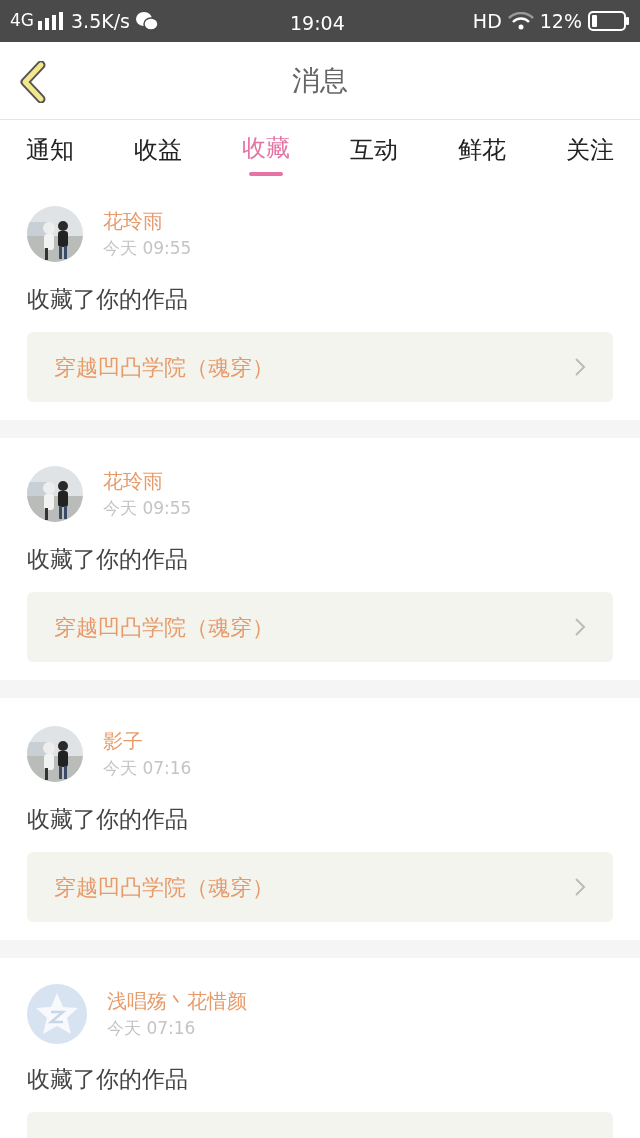 The image size is (640, 1138). I want to click on clock: 19:04, so click(317, 23).